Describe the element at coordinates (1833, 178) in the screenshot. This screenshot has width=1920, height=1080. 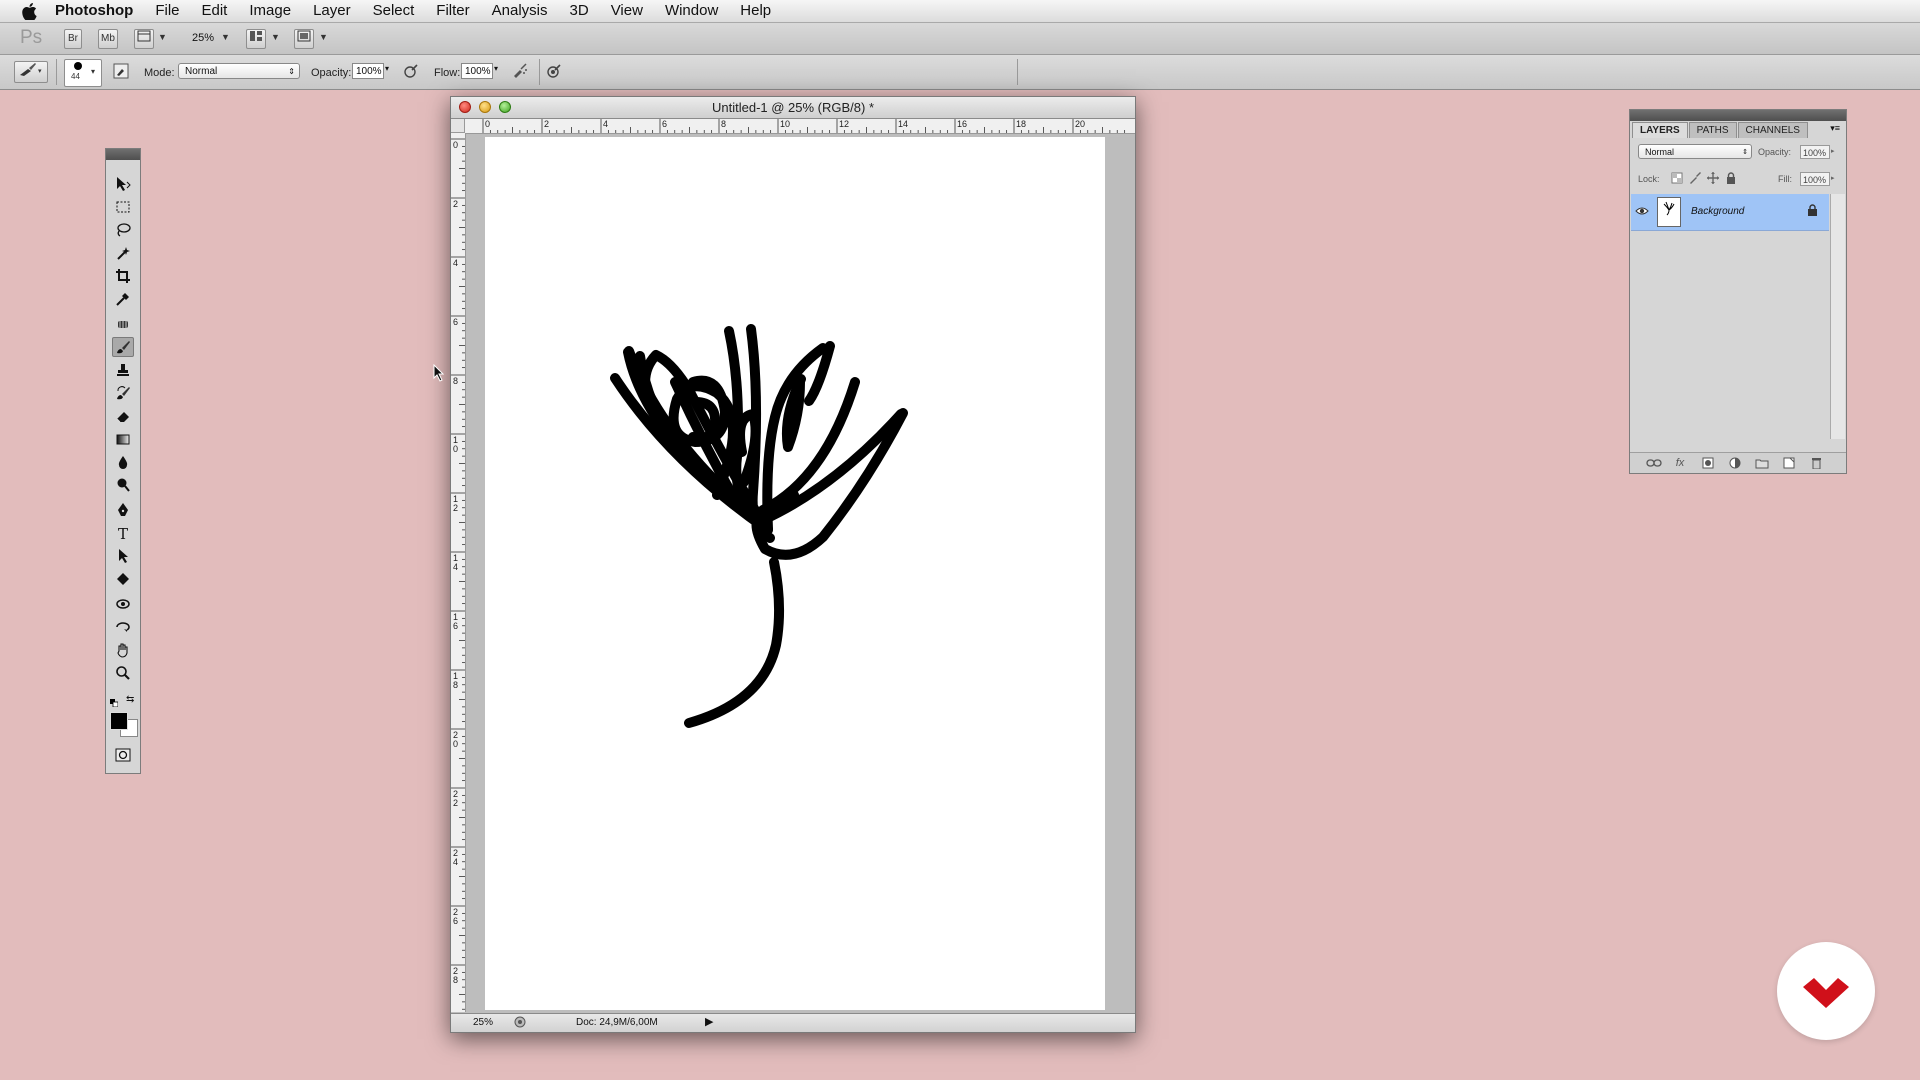
I see `fill-arrow-icon: ▸` at that location.